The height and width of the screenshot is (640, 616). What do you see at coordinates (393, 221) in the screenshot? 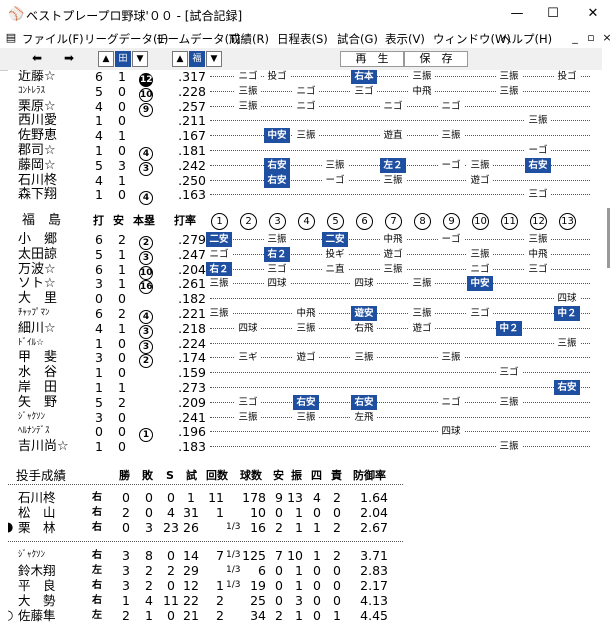
I see `inning-number: 7` at bounding box center [393, 221].